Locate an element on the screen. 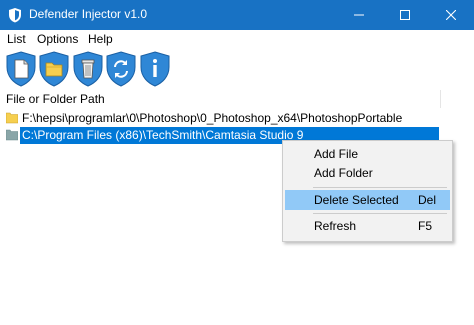  menu-item-delete-selected: Delete Selected Del is located at coordinates (367, 200).